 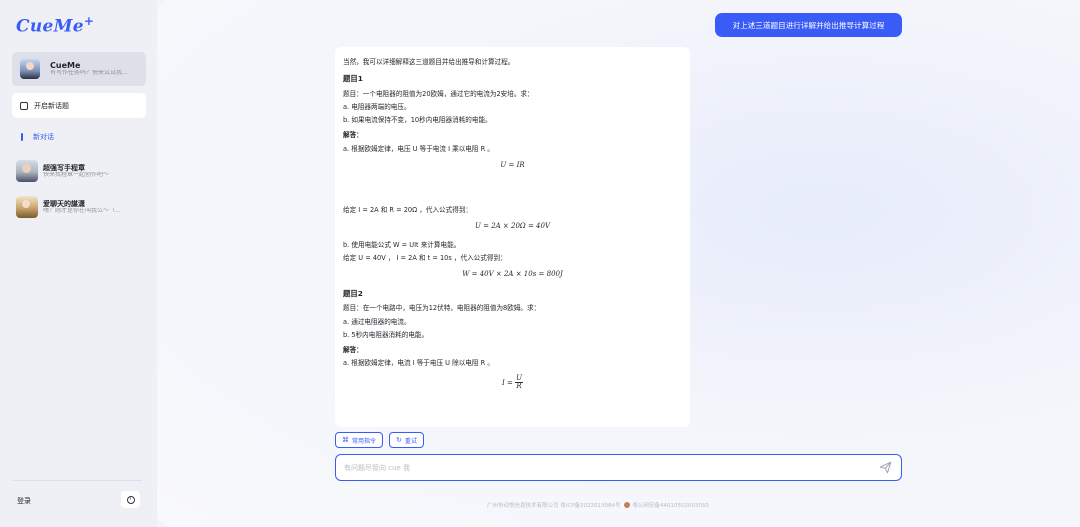 I want to click on chat-input-box, so click(x=618, y=467).